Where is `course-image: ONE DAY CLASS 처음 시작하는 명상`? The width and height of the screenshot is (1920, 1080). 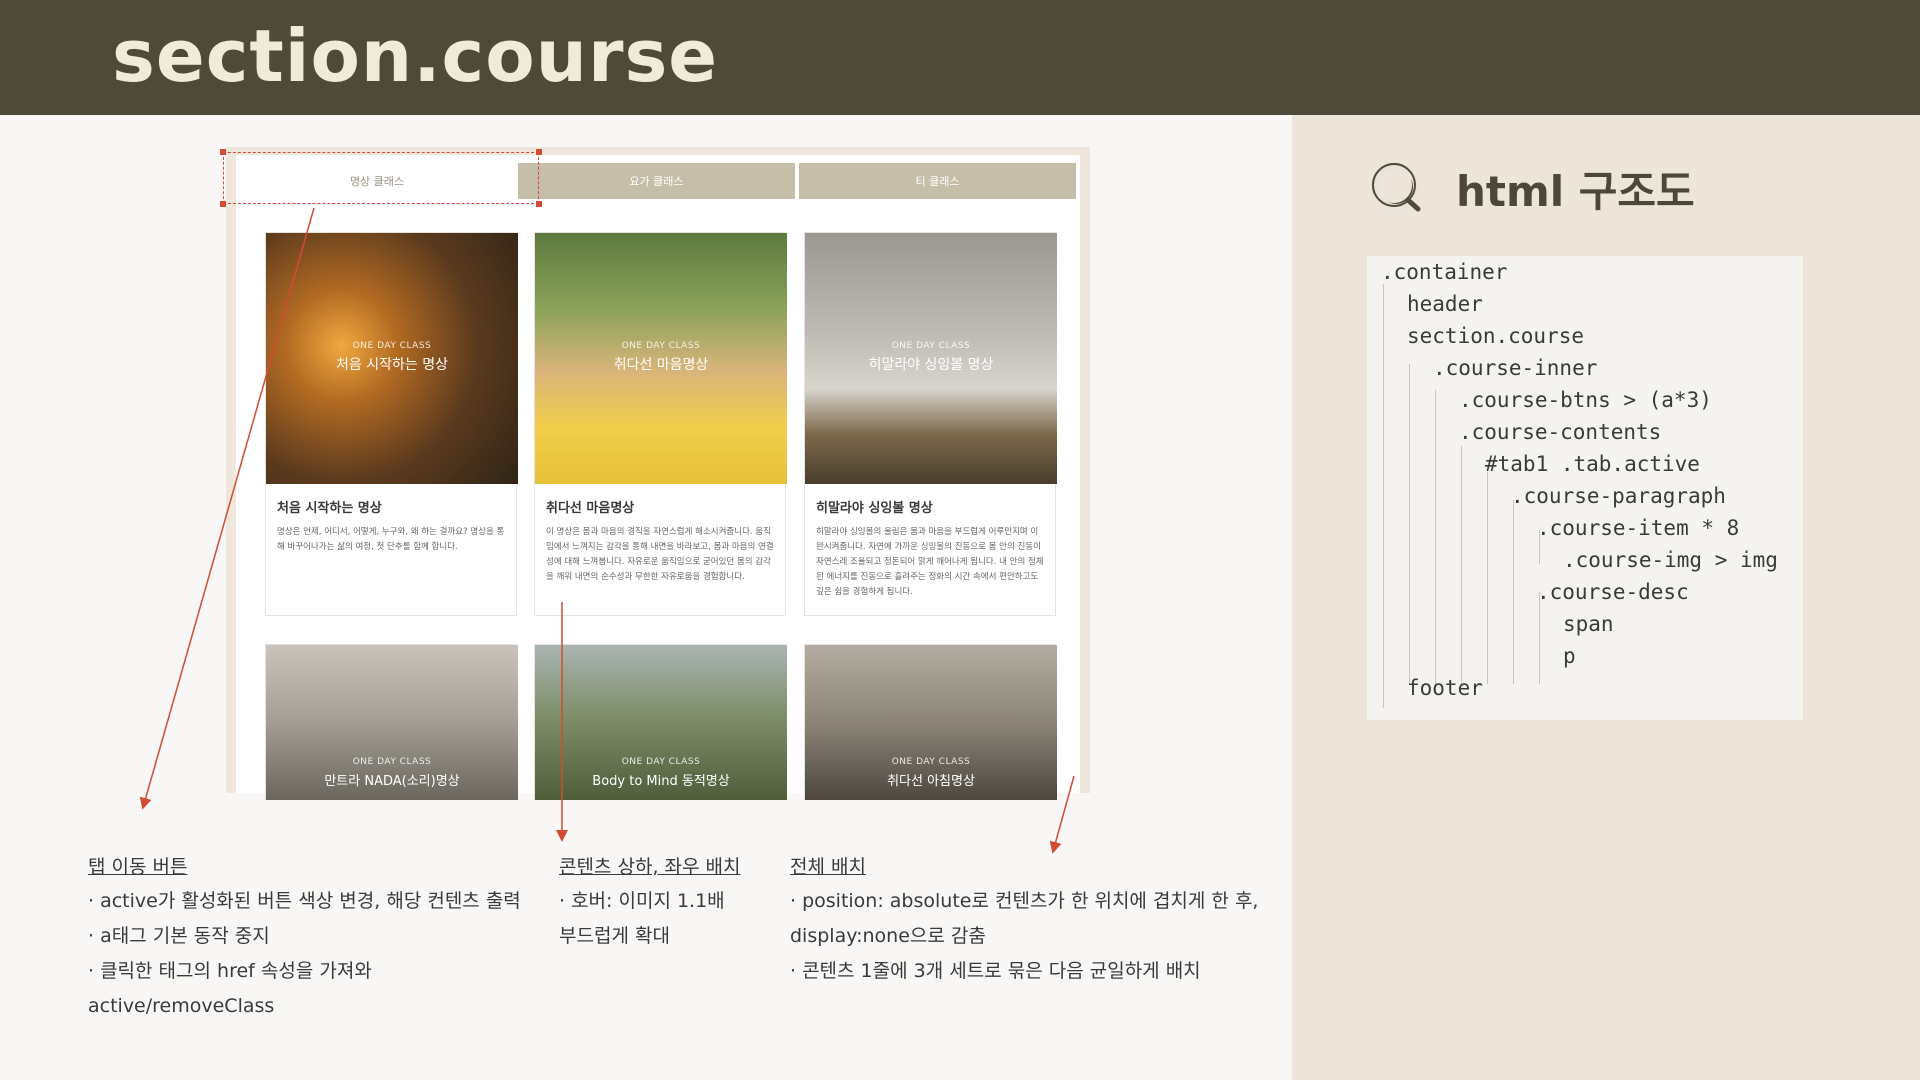
course-image: ONE DAY CLASS 처음 시작하는 명상 is located at coordinates (392, 358).